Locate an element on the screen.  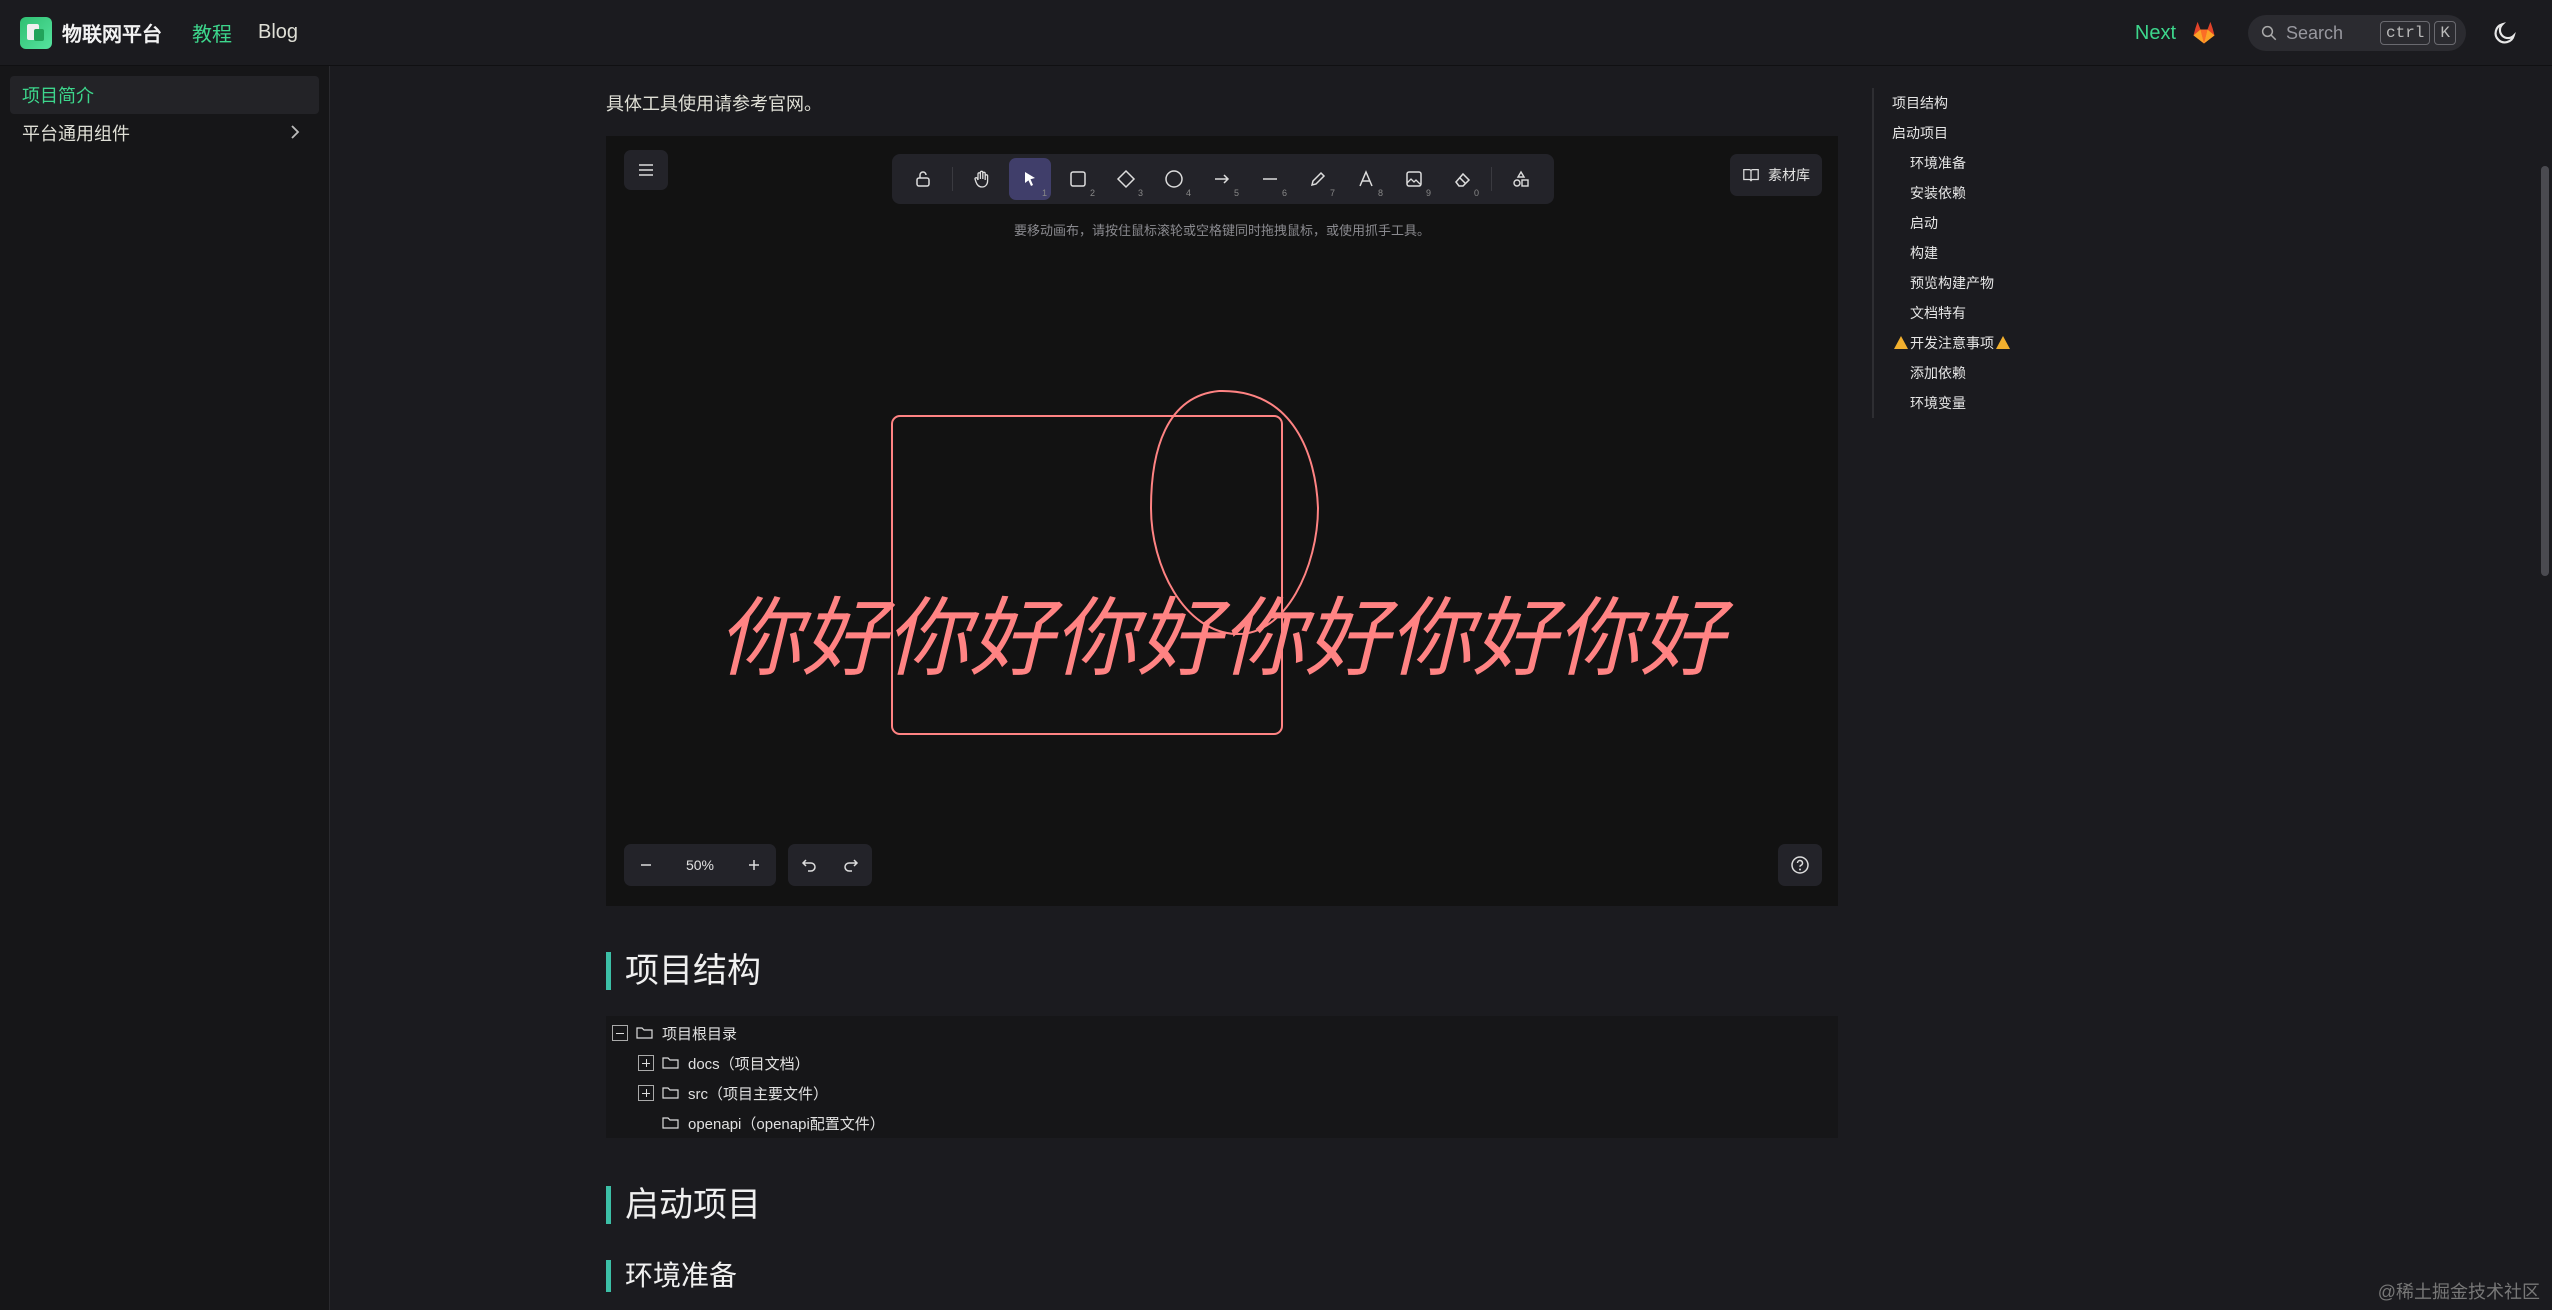
toc-item-preview: 预览构建产物 is located at coordinates (2012, 283).